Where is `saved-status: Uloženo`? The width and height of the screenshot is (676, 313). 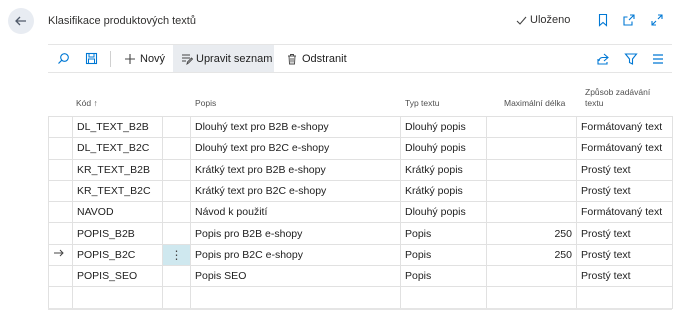
saved-status: Uloženo is located at coordinates (543, 20).